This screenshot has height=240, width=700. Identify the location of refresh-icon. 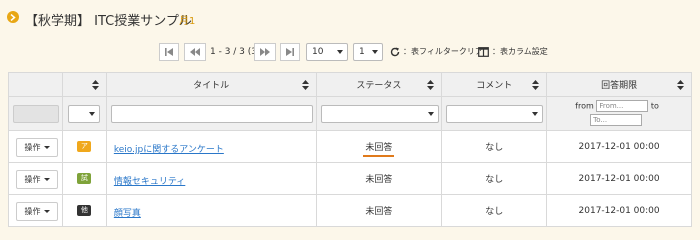
(395, 51).